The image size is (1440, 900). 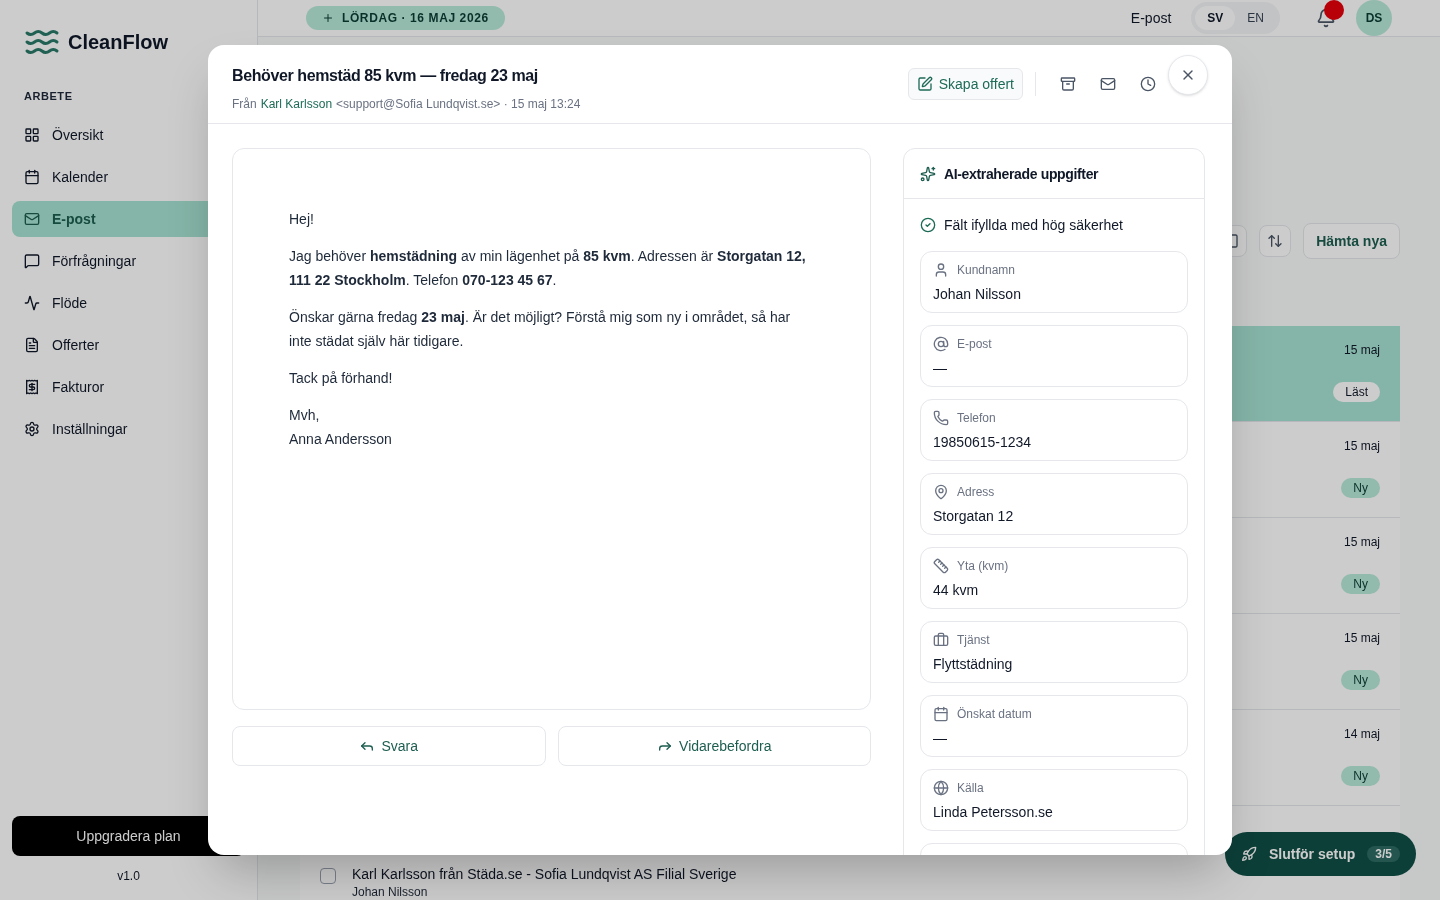 I want to click on nav-item: Fakturor, so click(x=128, y=386).